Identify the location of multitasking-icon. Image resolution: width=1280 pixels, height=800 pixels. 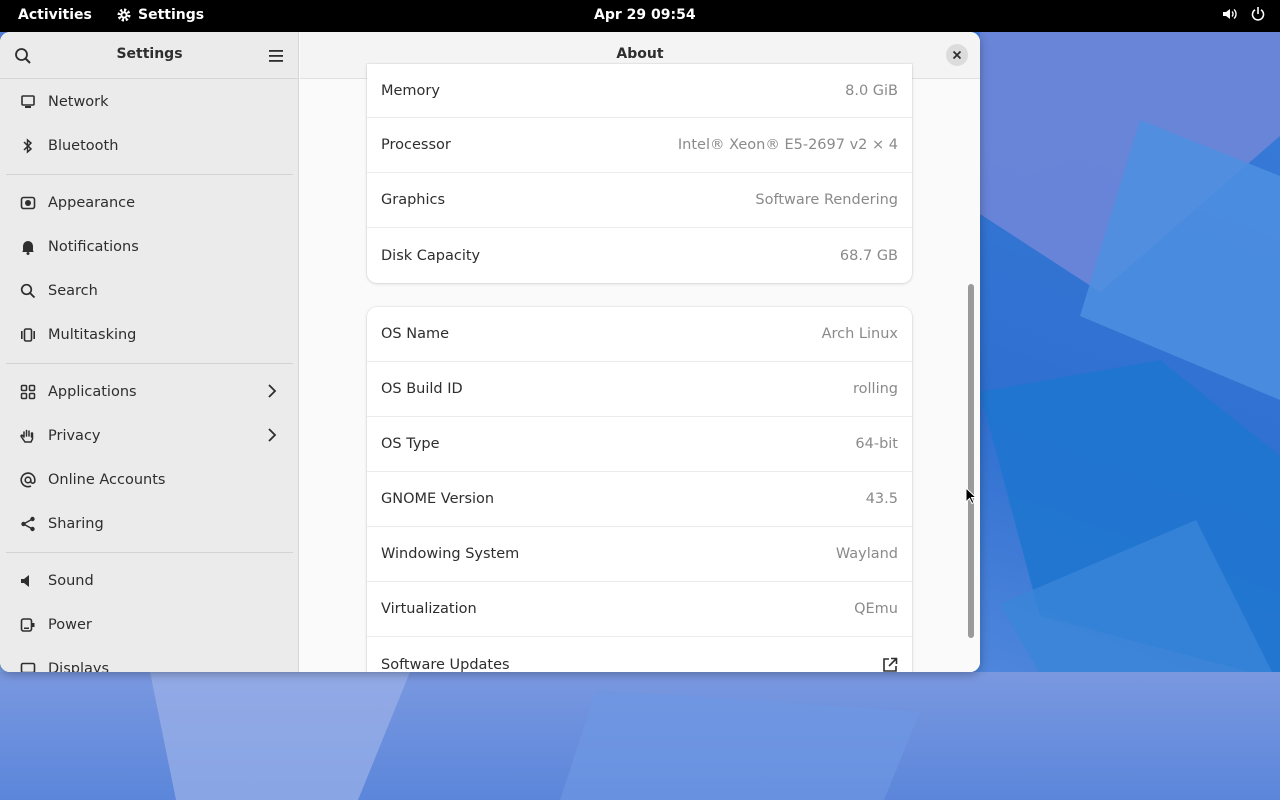
(28, 335).